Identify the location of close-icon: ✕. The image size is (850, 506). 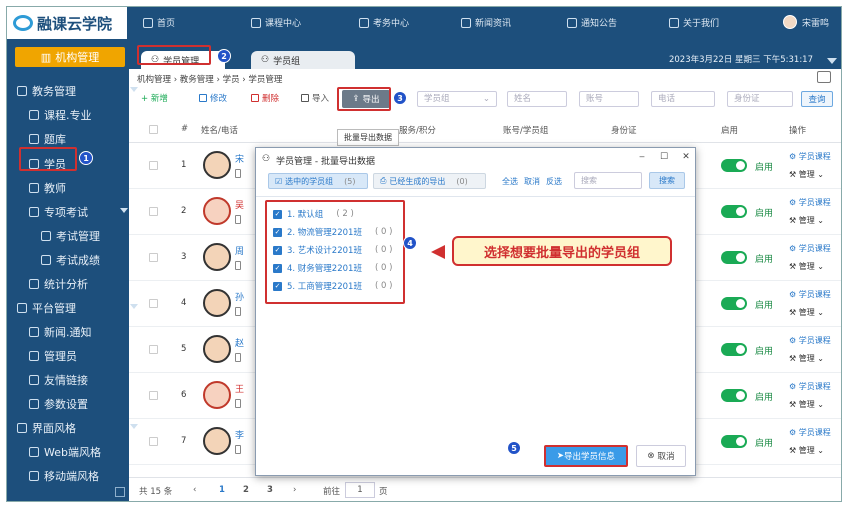
(686, 157).